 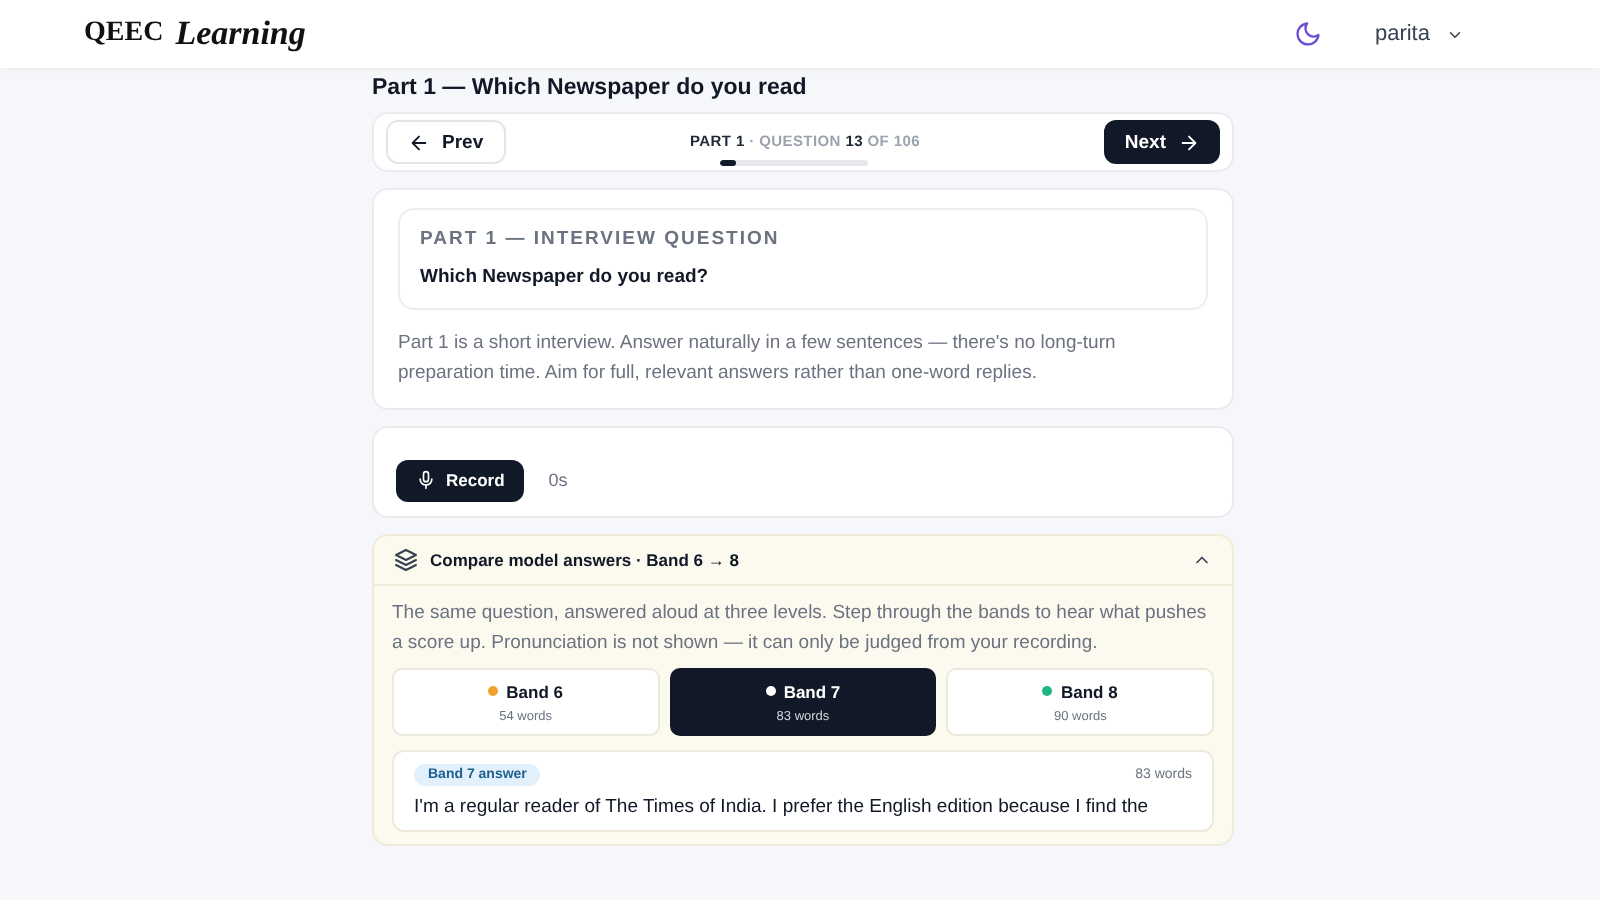 I want to click on question-text: Which Newspaper do you read?, so click(x=565, y=277).